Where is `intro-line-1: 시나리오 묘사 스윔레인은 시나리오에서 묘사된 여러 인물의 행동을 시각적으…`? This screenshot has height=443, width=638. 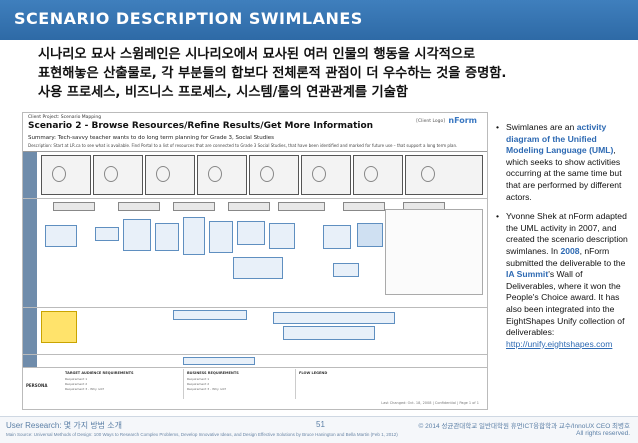
intro-line-1: 시나리오 묘사 스윔레인은 시나리오에서 묘사된 여러 인물의 행동을 시각적으… is located at coordinates (257, 54).